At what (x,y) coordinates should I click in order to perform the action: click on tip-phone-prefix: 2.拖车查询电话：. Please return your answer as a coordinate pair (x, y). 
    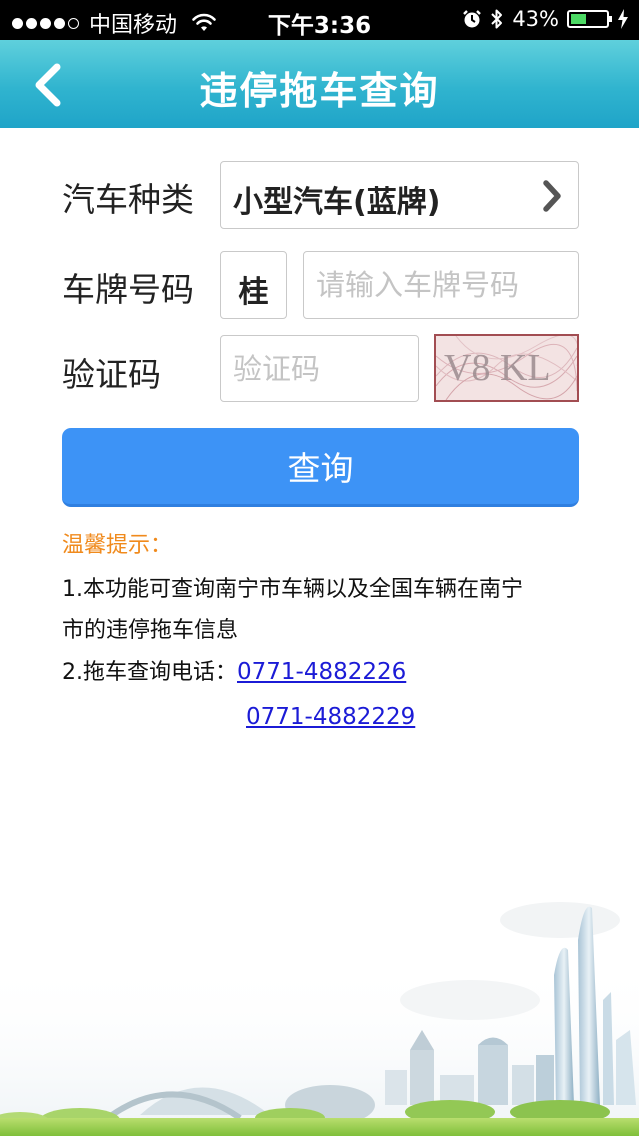
    Looking at the image, I should click on (149, 672).